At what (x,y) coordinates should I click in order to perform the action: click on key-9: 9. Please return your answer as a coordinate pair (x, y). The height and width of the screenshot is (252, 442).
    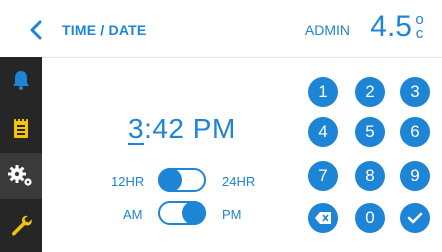
    Looking at the image, I should click on (415, 176).